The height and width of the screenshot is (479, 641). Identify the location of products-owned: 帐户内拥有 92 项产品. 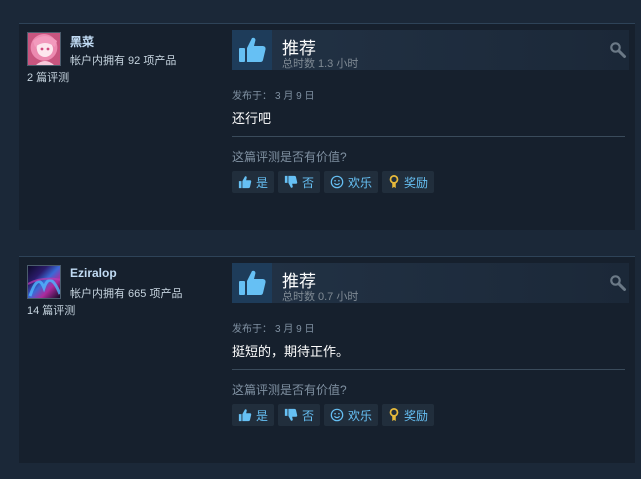
(123, 60).